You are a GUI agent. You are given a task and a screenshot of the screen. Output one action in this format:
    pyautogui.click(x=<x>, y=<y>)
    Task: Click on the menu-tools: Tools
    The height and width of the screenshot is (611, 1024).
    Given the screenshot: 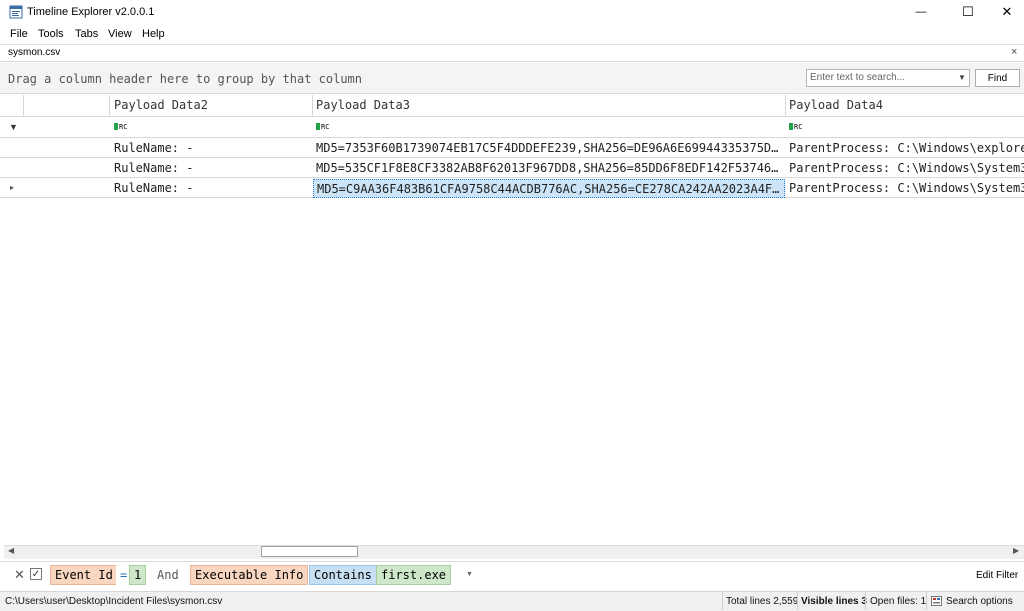 What is the action you would take?
    pyautogui.click(x=51, y=34)
    